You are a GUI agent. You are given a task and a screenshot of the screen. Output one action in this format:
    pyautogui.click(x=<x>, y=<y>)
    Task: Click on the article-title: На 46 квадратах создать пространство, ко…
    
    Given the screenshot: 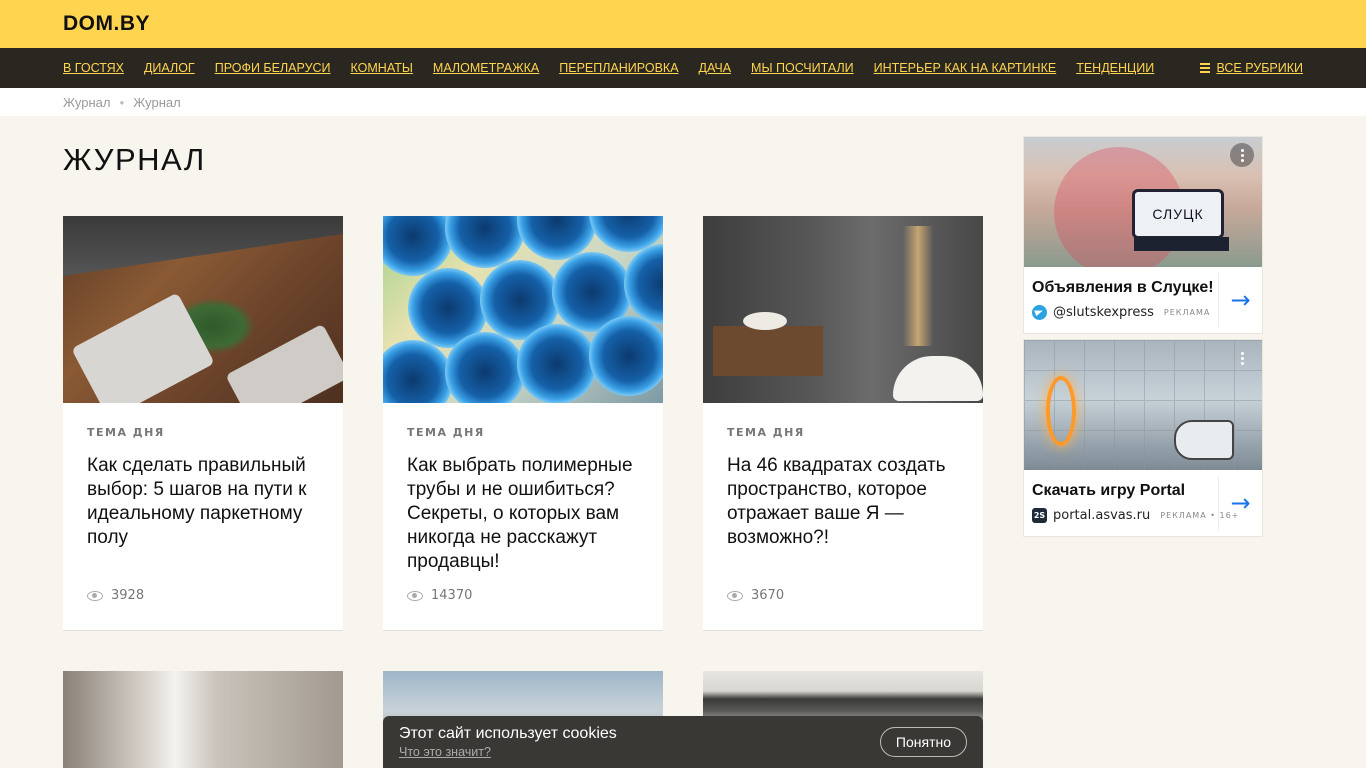 What is the action you would take?
    pyautogui.click(x=847, y=502)
    